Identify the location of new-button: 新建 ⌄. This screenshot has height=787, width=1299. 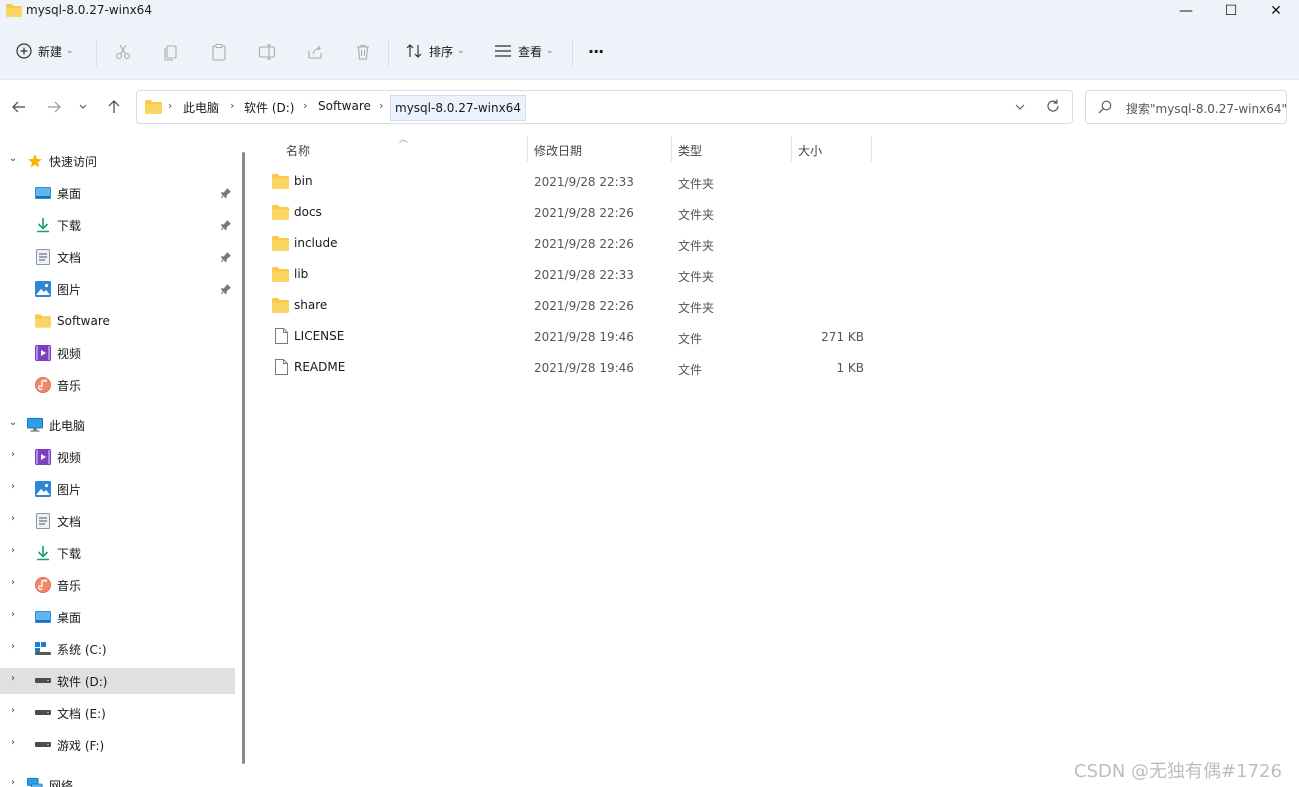
(45, 51).